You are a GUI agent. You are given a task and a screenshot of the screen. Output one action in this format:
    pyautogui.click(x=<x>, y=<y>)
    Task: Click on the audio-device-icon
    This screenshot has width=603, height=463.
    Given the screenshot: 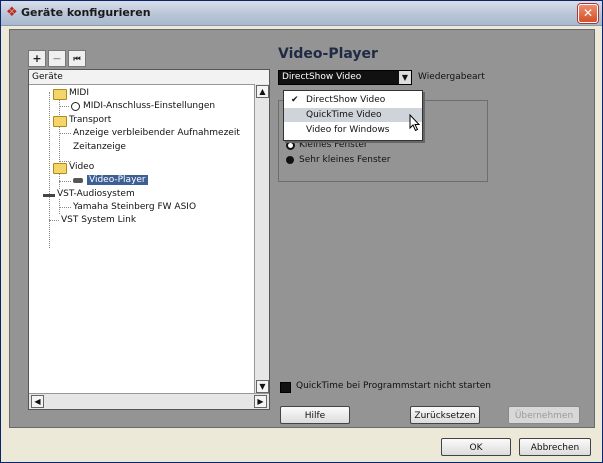 What is the action you would take?
    pyautogui.click(x=49, y=195)
    